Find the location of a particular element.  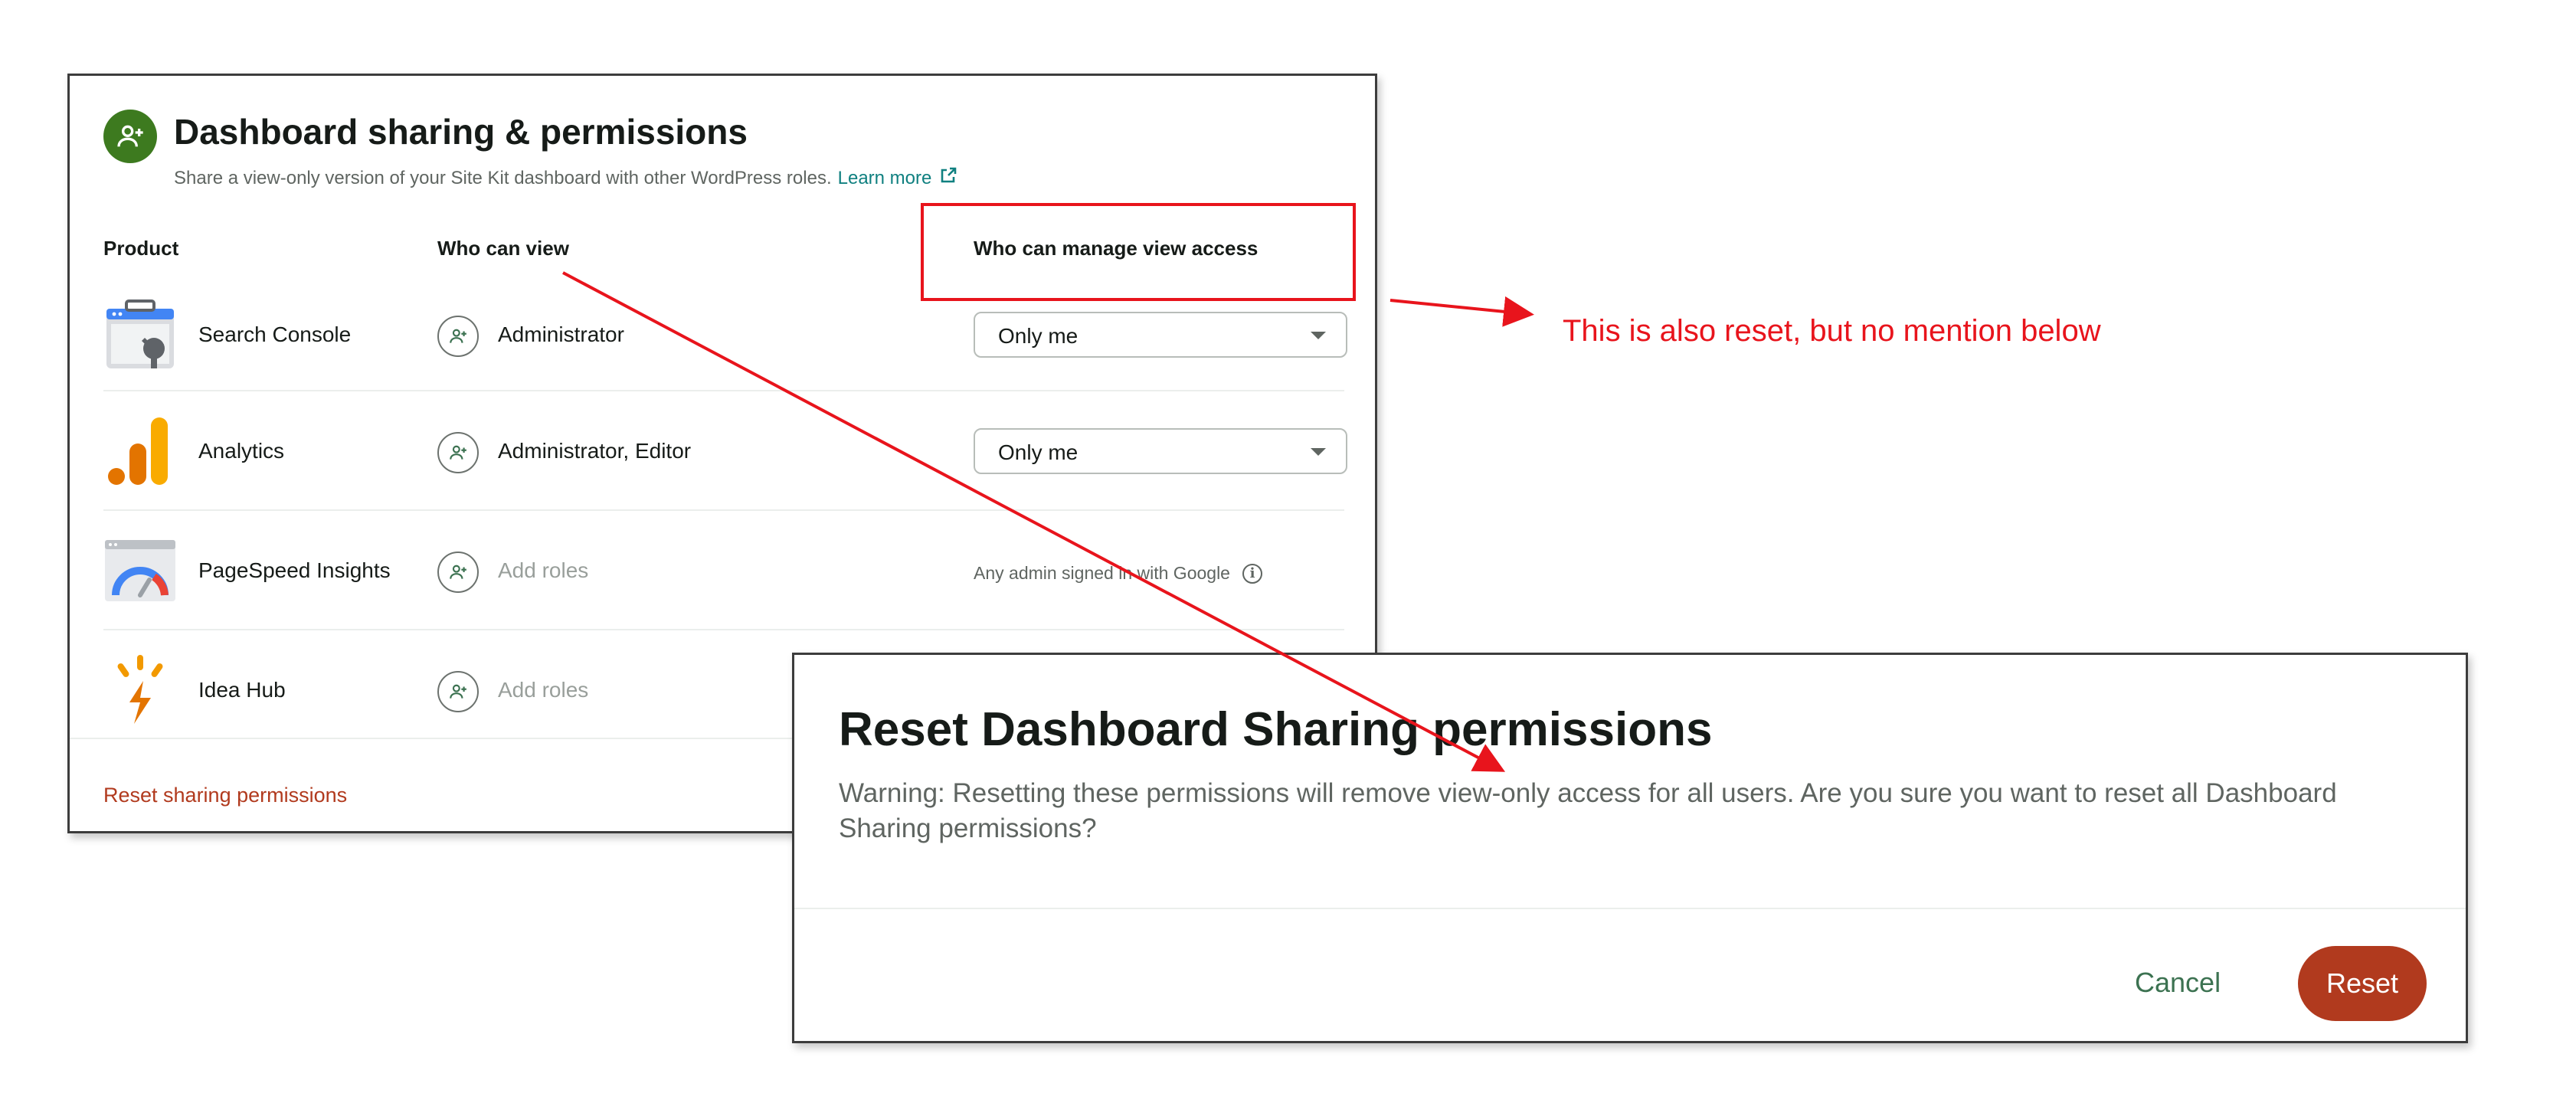

product-name: Analytics is located at coordinates (241, 451).